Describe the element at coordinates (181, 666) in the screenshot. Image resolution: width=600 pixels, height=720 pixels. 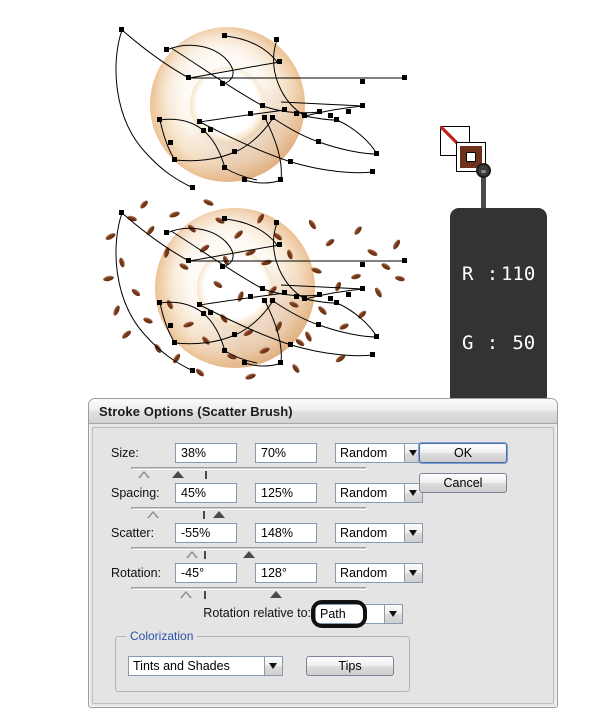
I see `colorization-method-value: Tints and Shades` at that location.